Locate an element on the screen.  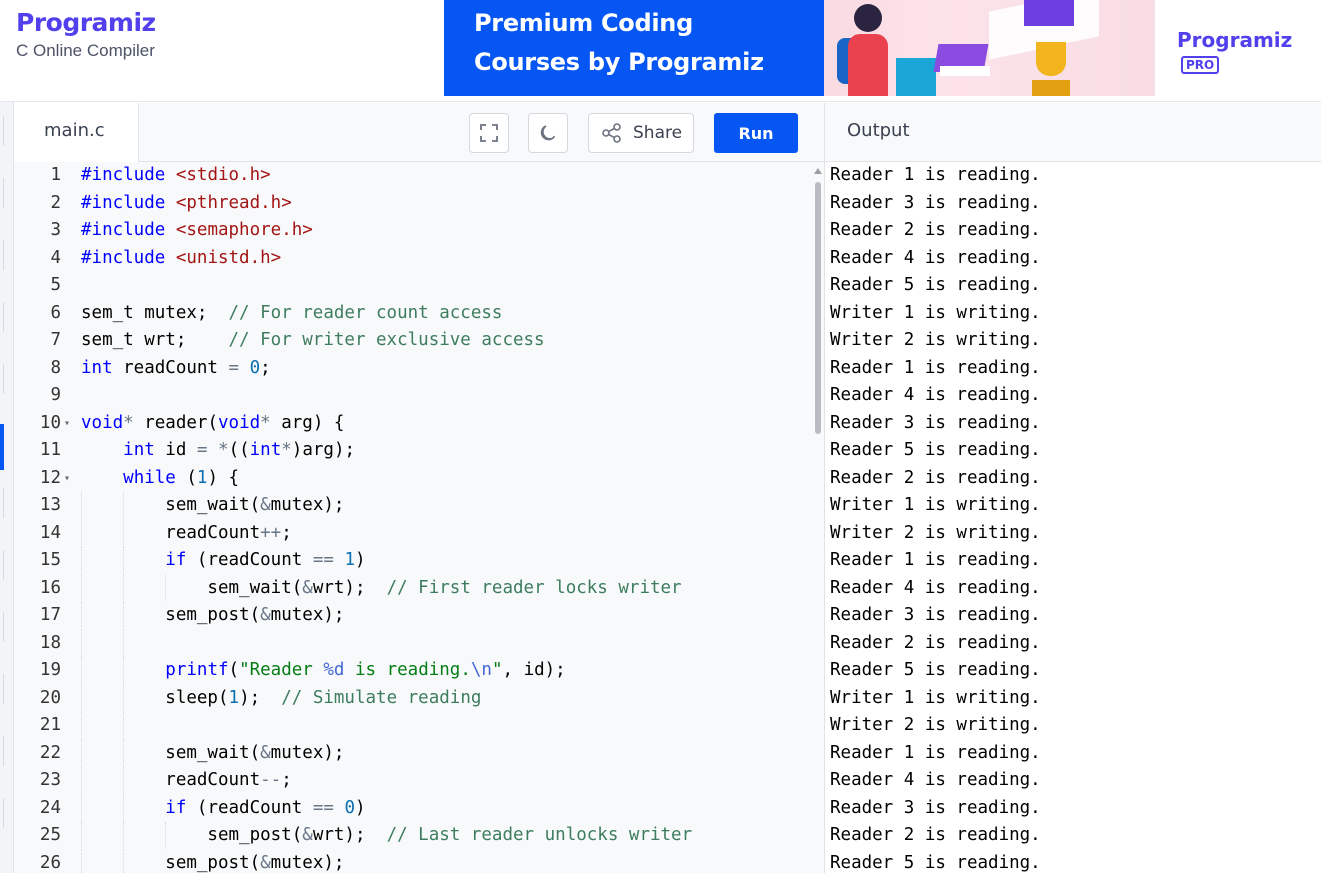
share-label: Share is located at coordinates (658, 133).